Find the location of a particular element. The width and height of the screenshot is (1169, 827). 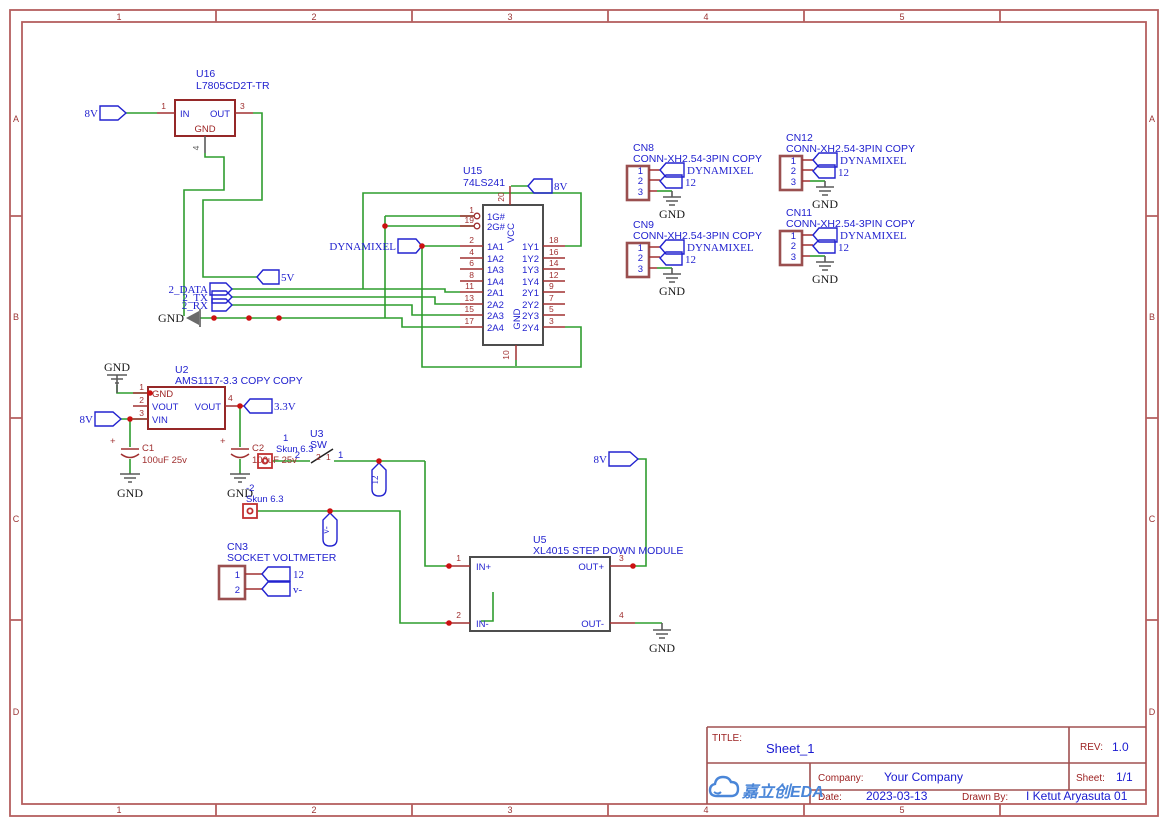

c1-plate-bottom is located at coordinates (130, 456).